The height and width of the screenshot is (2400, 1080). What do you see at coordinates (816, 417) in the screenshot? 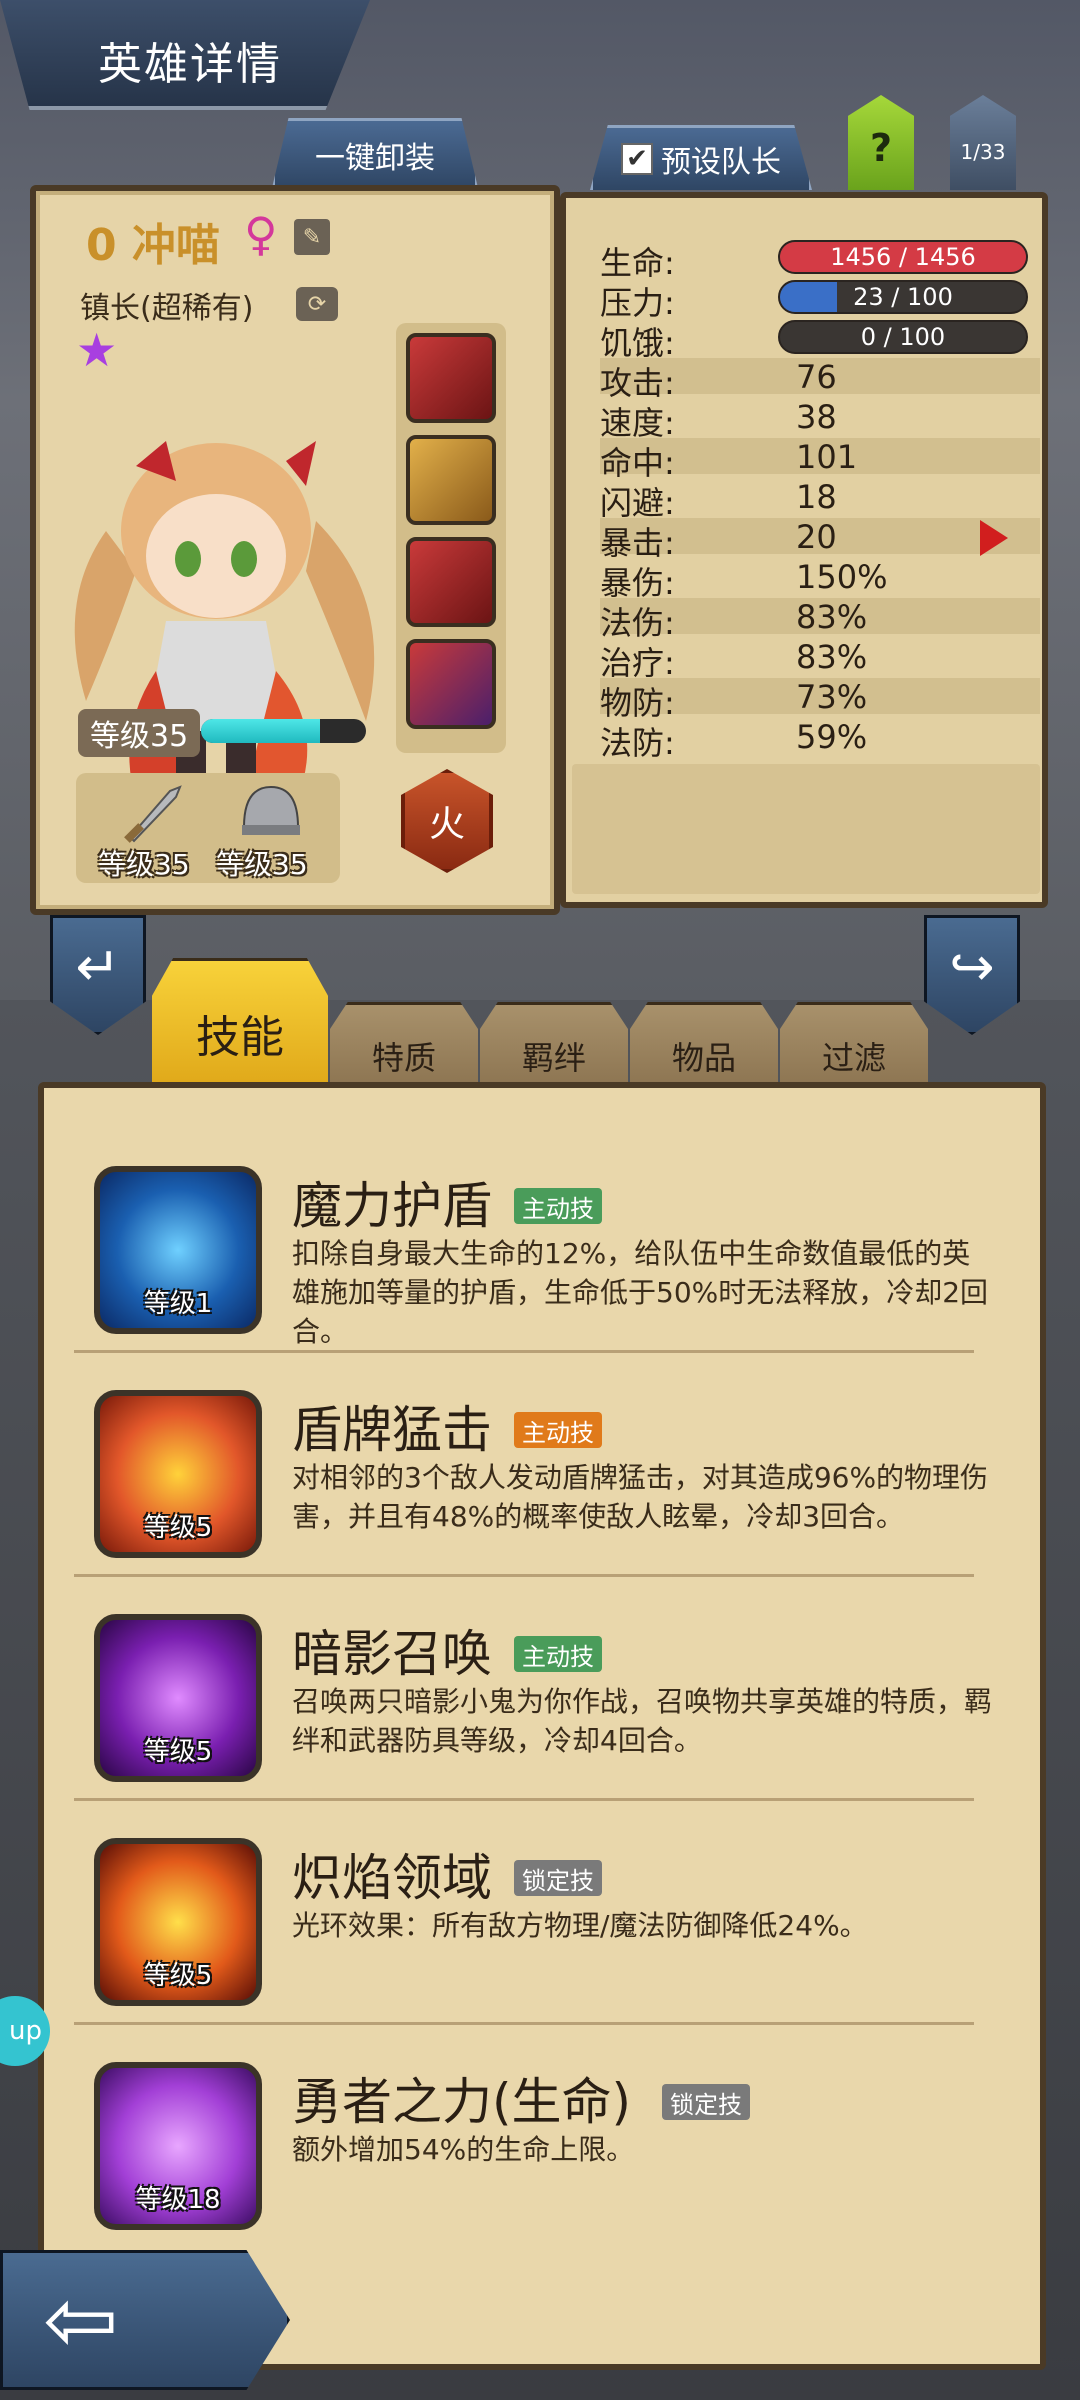
I see `stat-value: 38` at bounding box center [816, 417].